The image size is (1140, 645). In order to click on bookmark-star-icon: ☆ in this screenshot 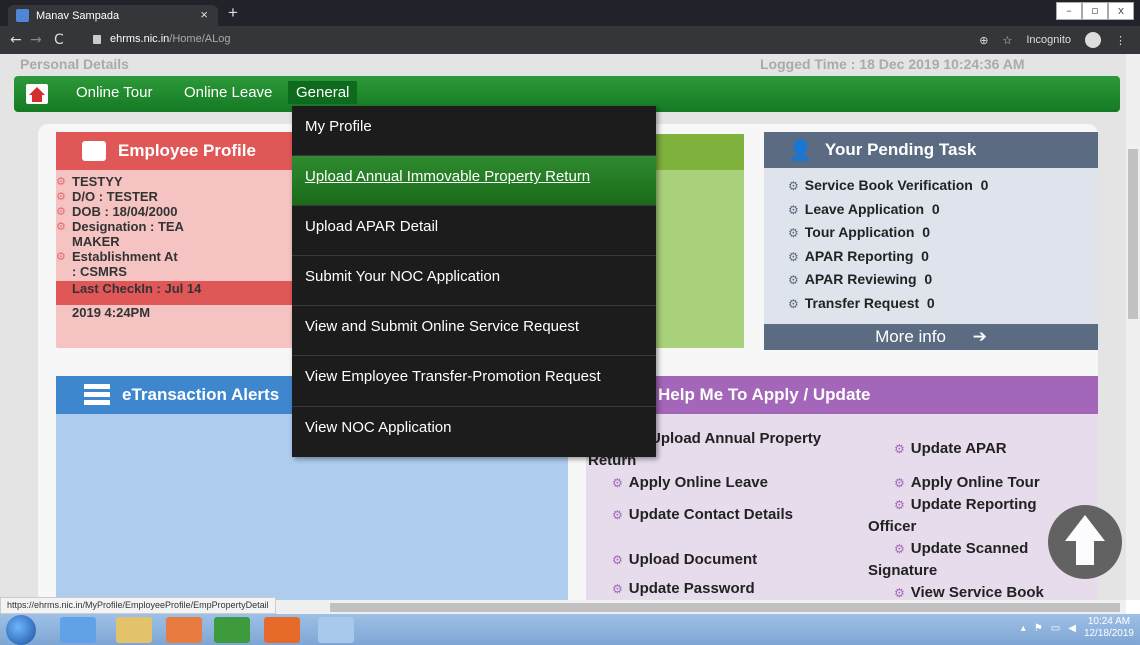, I will do `click(1007, 40)`.